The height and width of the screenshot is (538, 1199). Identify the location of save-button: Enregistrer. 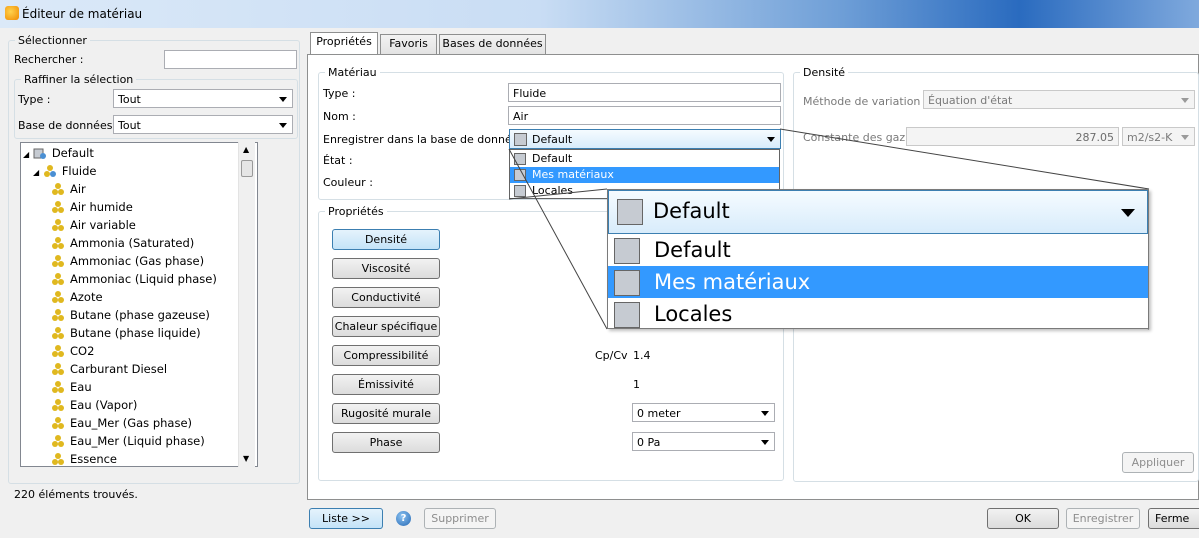
(1103, 518).